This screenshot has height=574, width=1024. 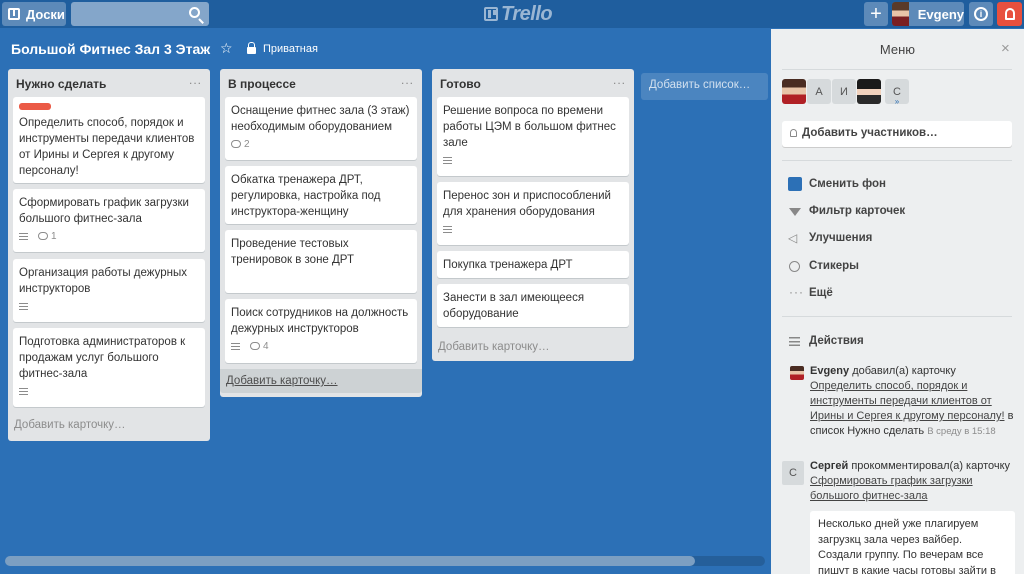 What do you see at coordinates (796, 292) in the screenshot?
I see `more-dots-icon: ···` at bounding box center [796, 292].